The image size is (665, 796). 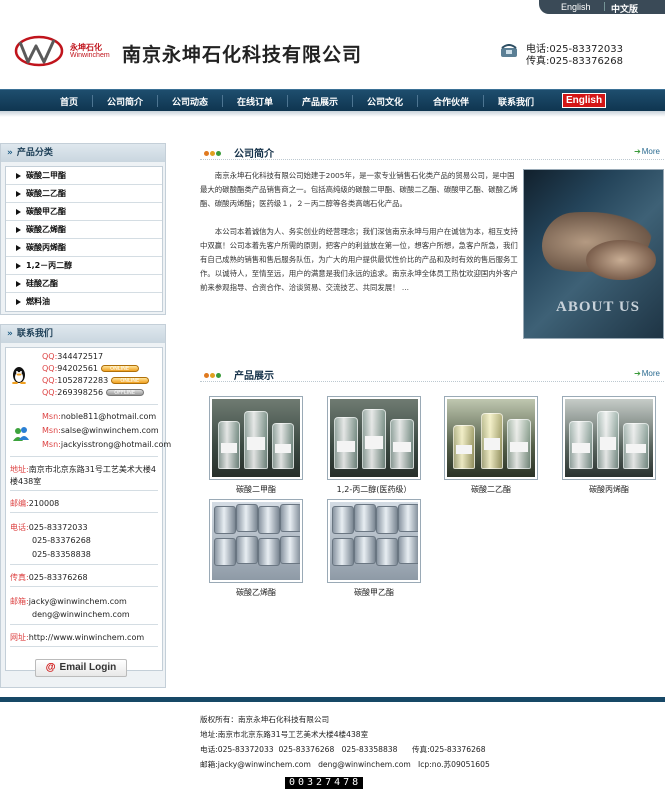 I want to click on product-card: 碳酸甲乙酯, so click(x=374, y=548).